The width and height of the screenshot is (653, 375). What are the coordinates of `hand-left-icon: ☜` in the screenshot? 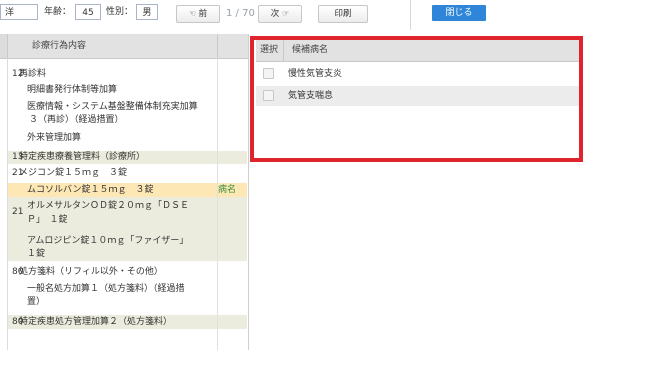 It's located at (192, 13).